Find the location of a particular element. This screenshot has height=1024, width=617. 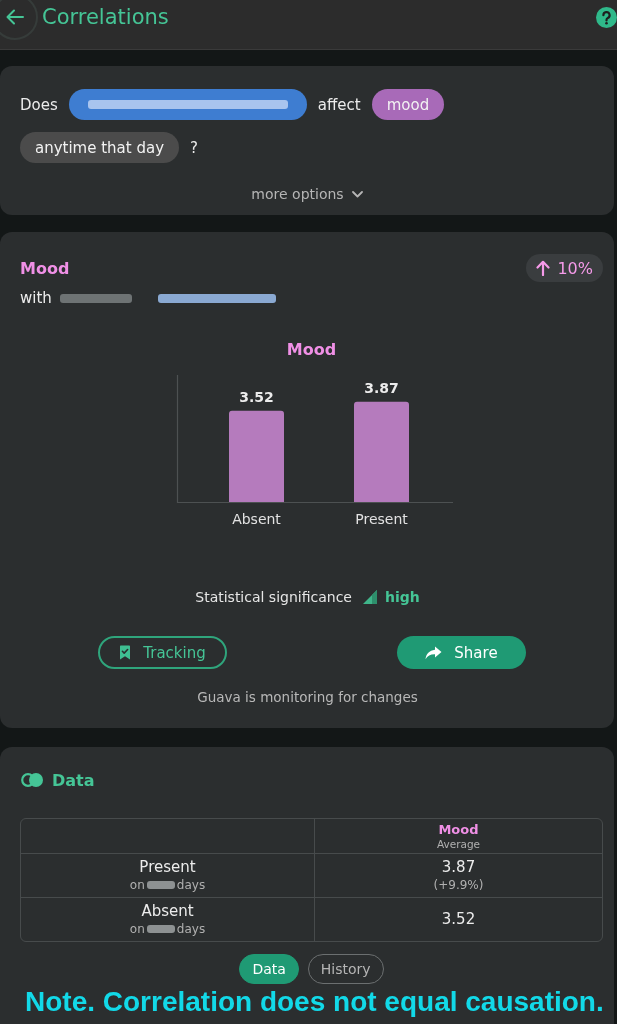

cell-change: (+9.9%) is located at coordinates (458, 885).